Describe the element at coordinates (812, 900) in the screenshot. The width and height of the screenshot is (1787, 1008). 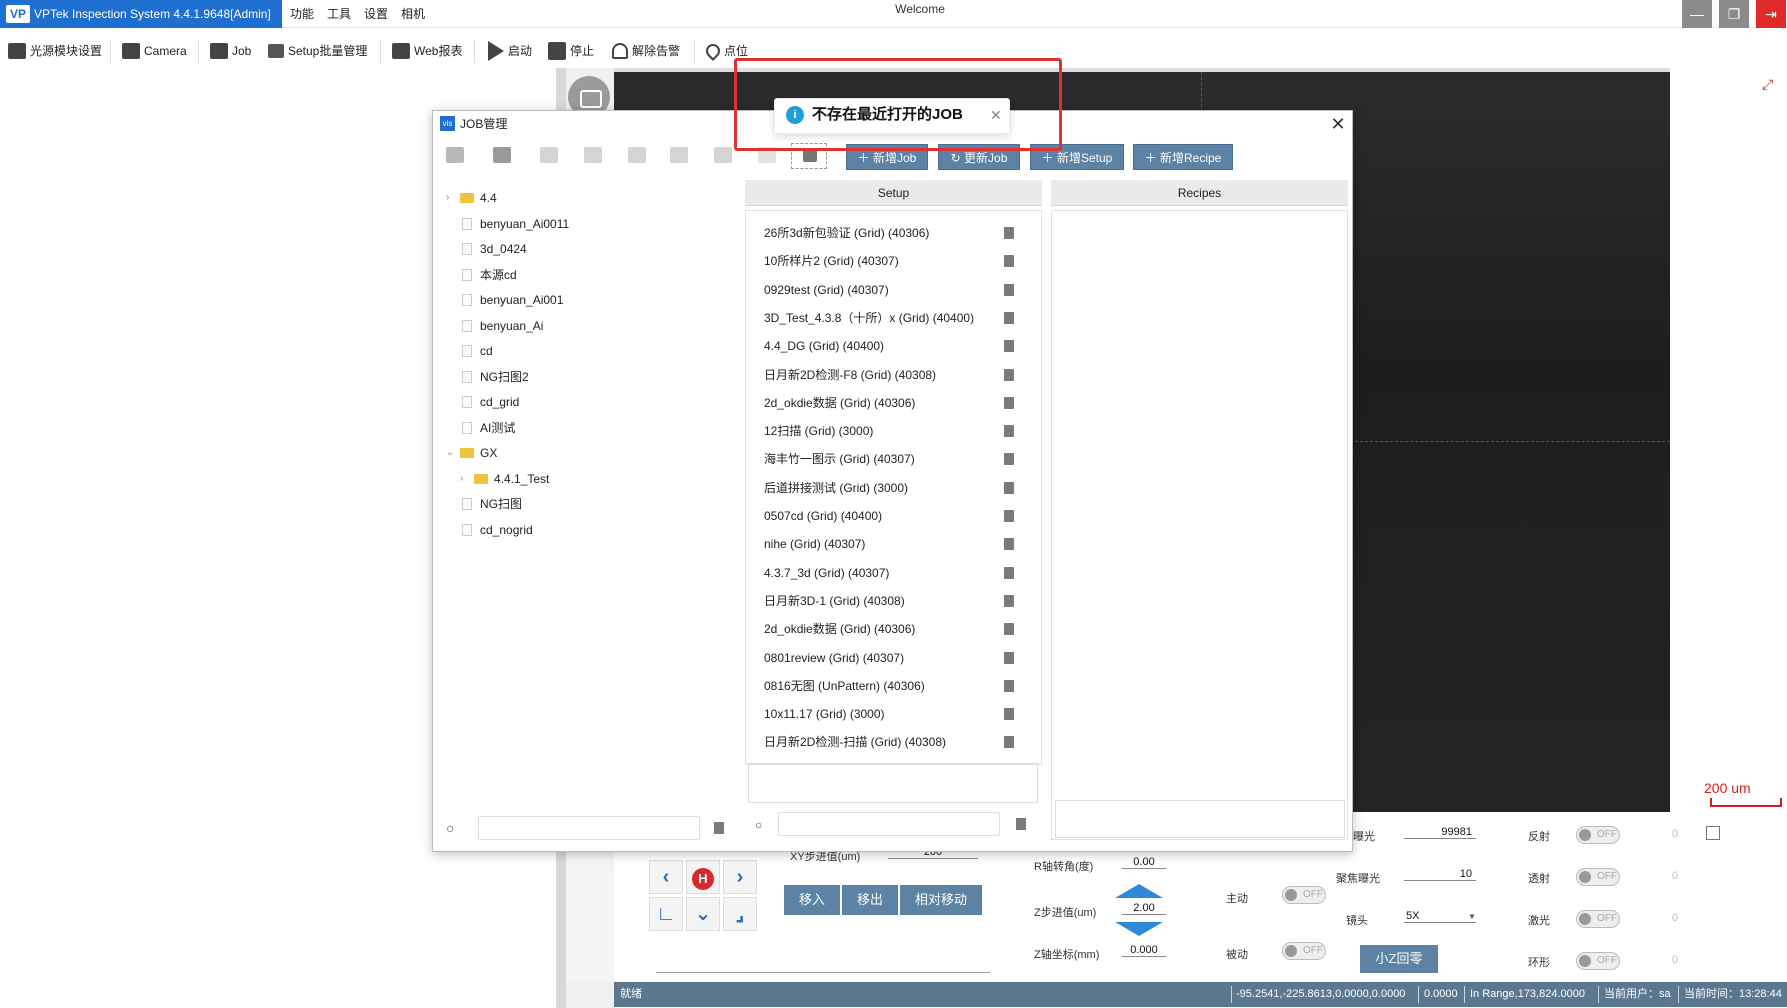
I see `move-in-button: 移入` at that location.